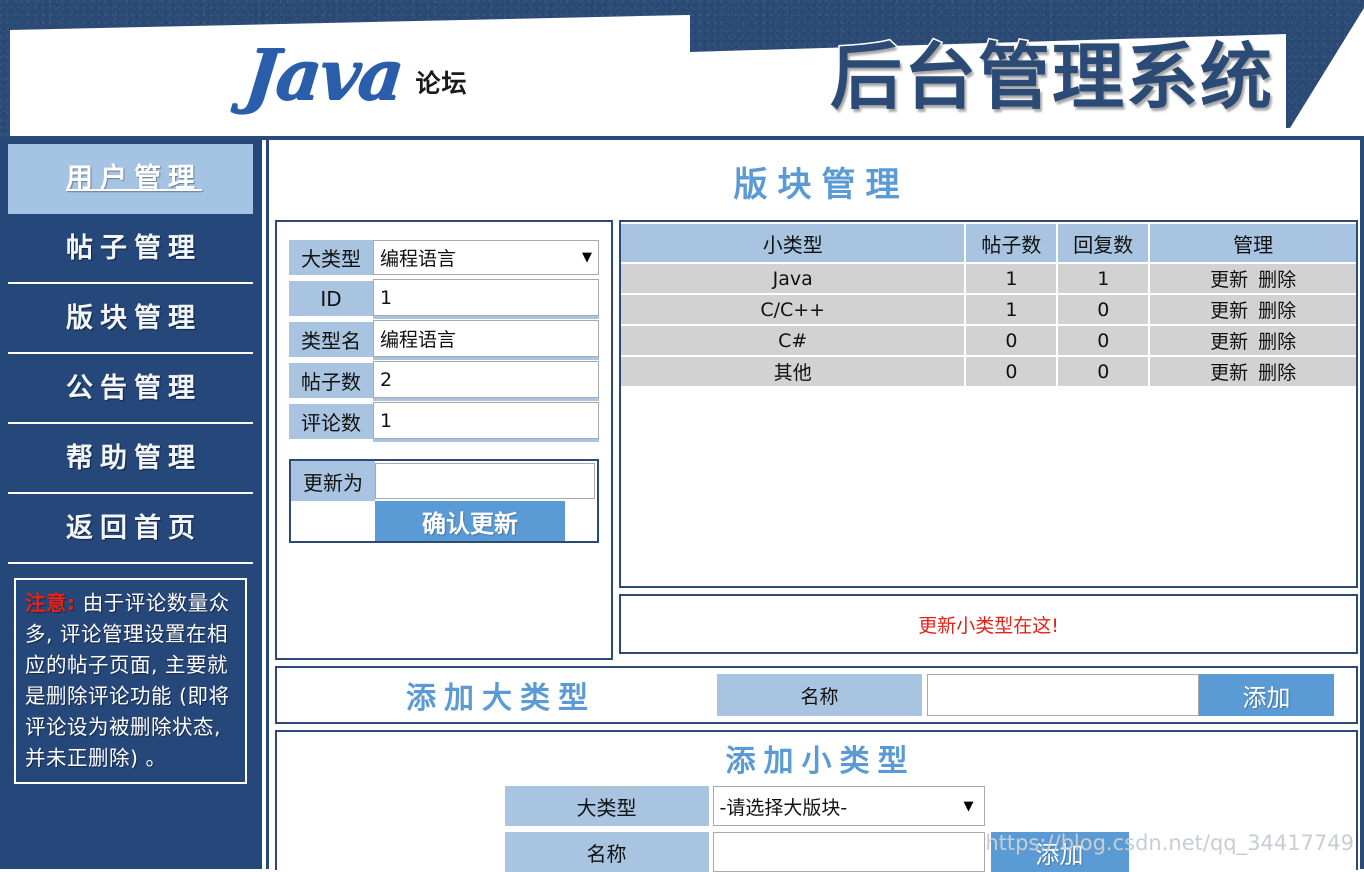 The image size is (1364, 872). Describe the element at coordinates (331, 339) in the screenshot. I see `typename-label: 类型名` at that location.